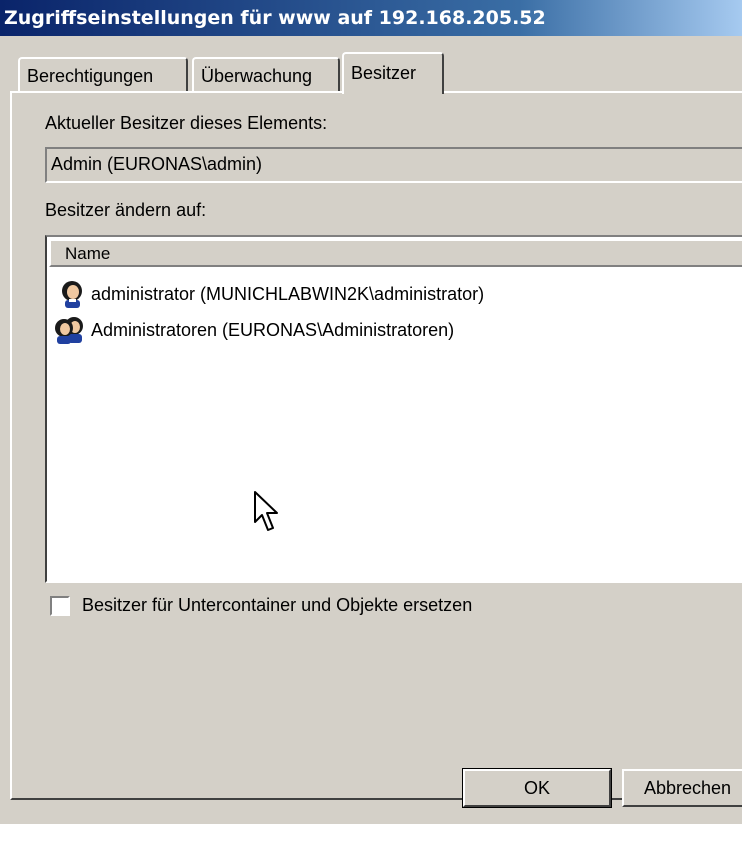 This screenshot has width=742, height=849. What do you see at coordinates (384, 73) in the screenshot?
I see `tab-label: Besitzer` at bounding box center [384, 73].